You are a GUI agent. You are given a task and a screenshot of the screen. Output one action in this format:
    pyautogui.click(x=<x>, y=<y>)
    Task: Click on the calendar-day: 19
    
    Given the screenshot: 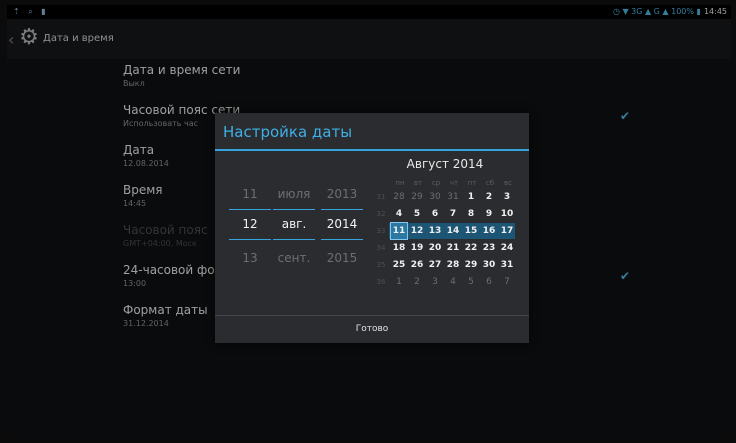 What is the action you would take?
    pyautogui.click(x=417, y=248)
    